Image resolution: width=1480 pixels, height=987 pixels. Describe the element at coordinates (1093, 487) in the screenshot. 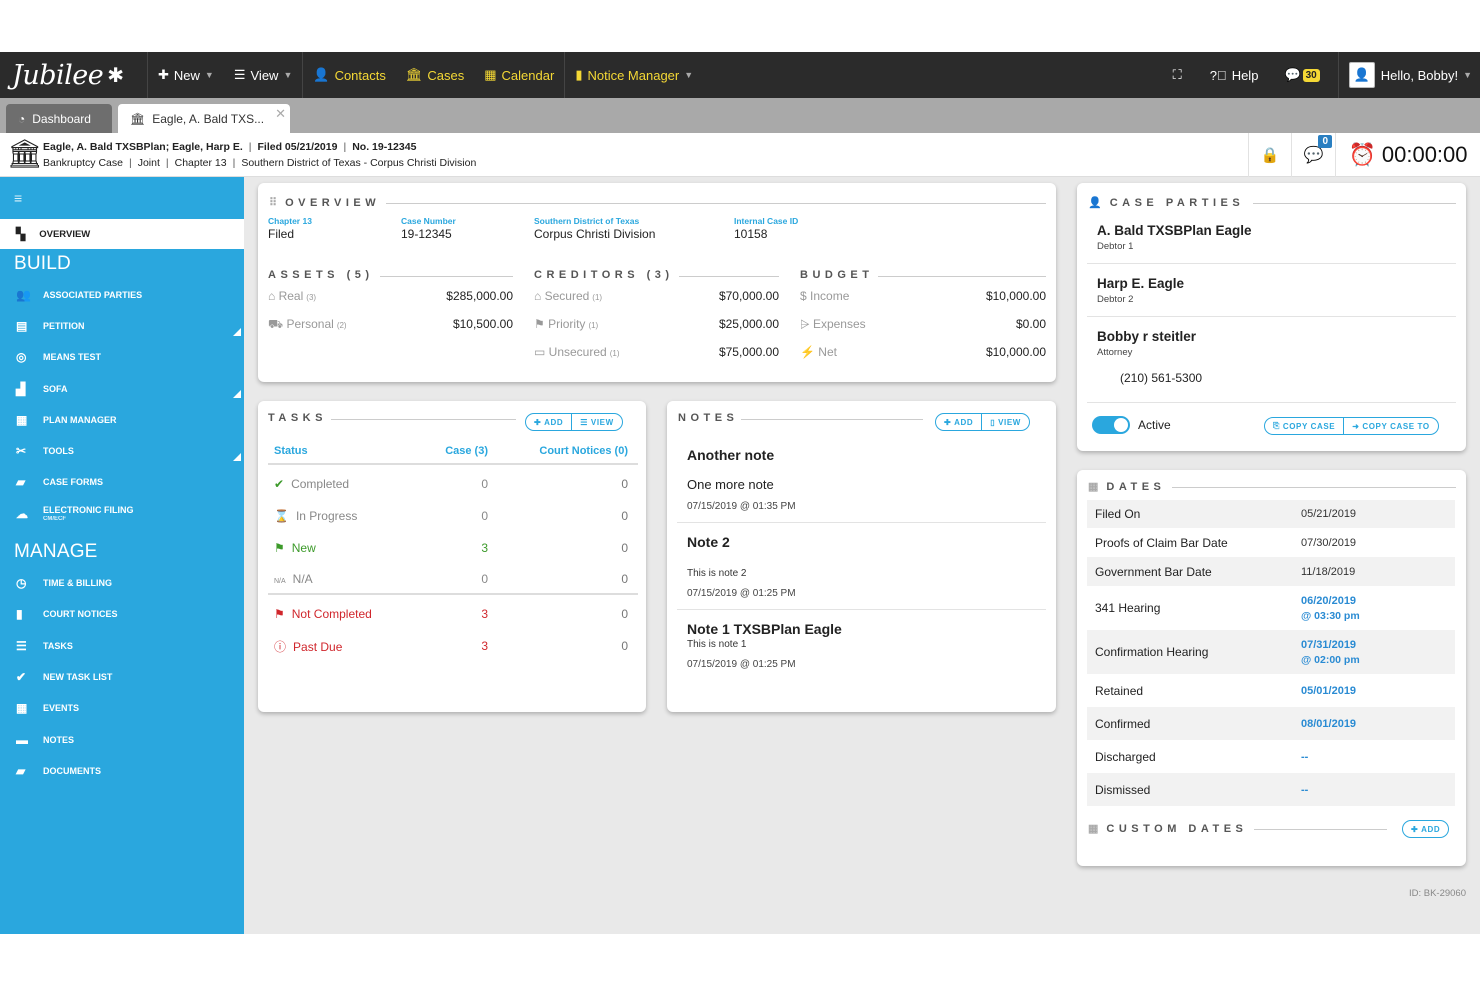

I see `calendar-icon: ▦` at that location.